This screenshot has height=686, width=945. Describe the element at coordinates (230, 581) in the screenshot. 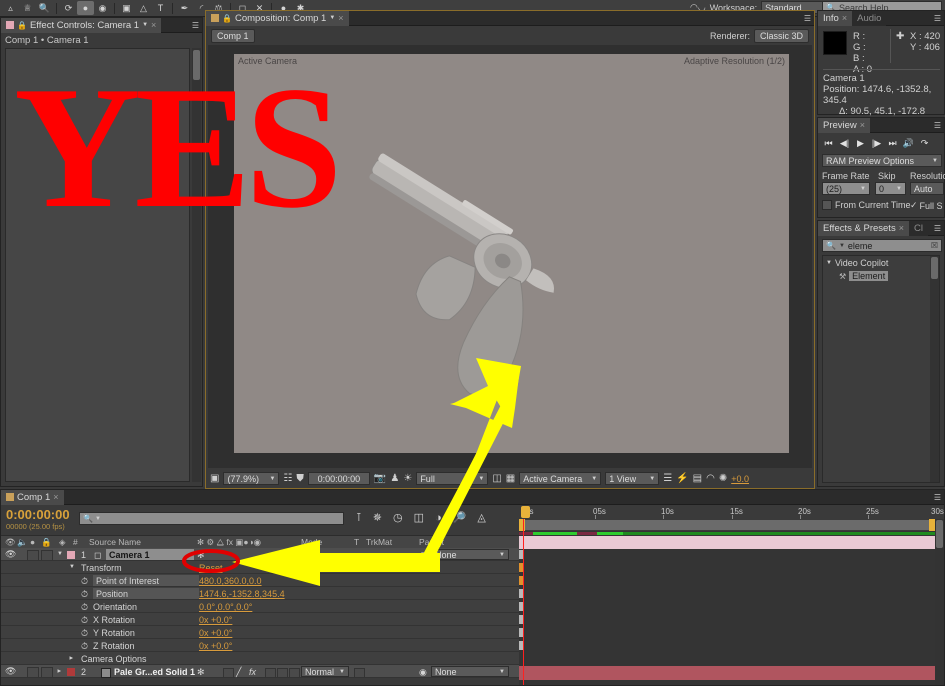

I see `property-value: 480.0,360.0,0.0` at that location.